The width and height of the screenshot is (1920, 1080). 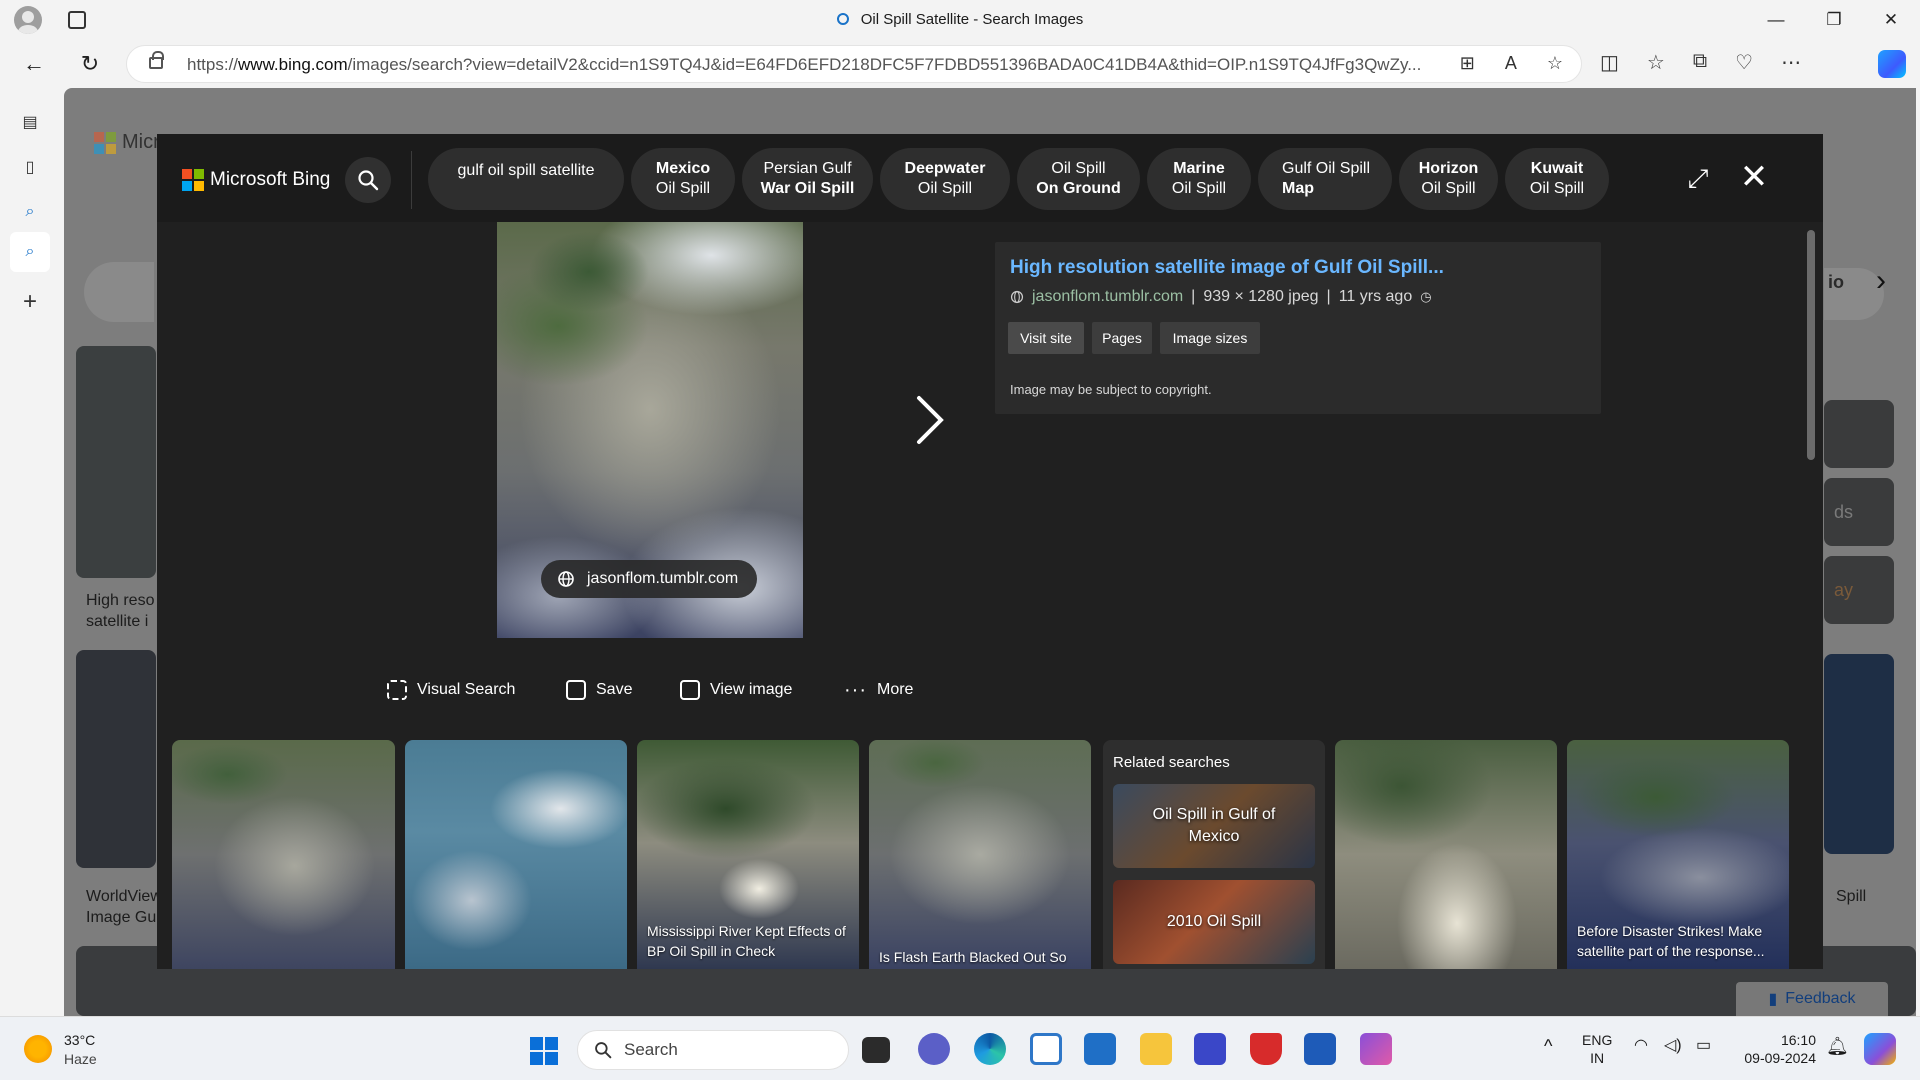 I want to click on copyright-notice: Image may be subject to copyright., so click(x=1111, y=389).